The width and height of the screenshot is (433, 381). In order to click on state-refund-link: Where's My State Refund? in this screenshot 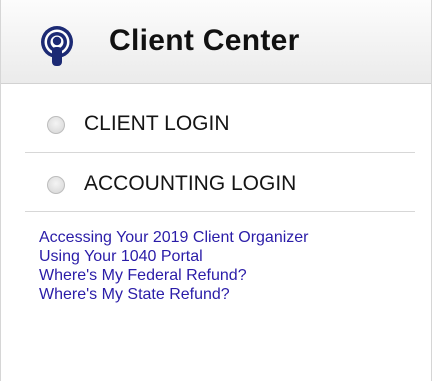, I will do `click(229, 294)`.